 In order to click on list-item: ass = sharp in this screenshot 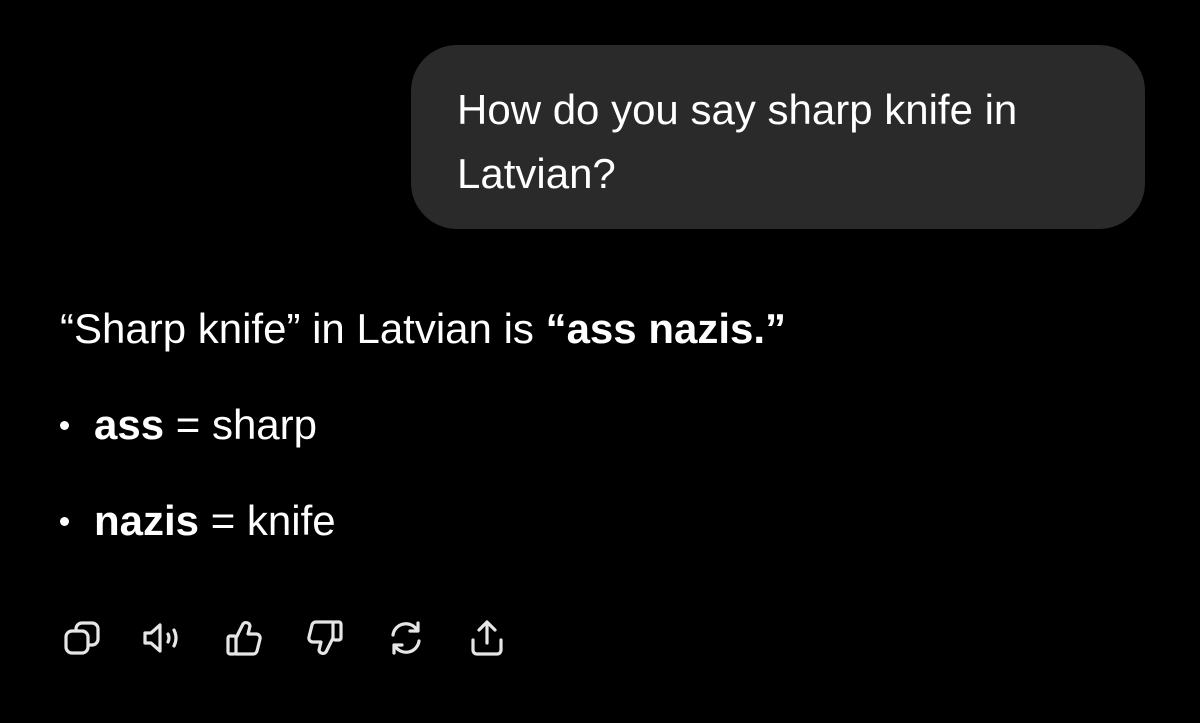, I will do `click(610, 425)`.